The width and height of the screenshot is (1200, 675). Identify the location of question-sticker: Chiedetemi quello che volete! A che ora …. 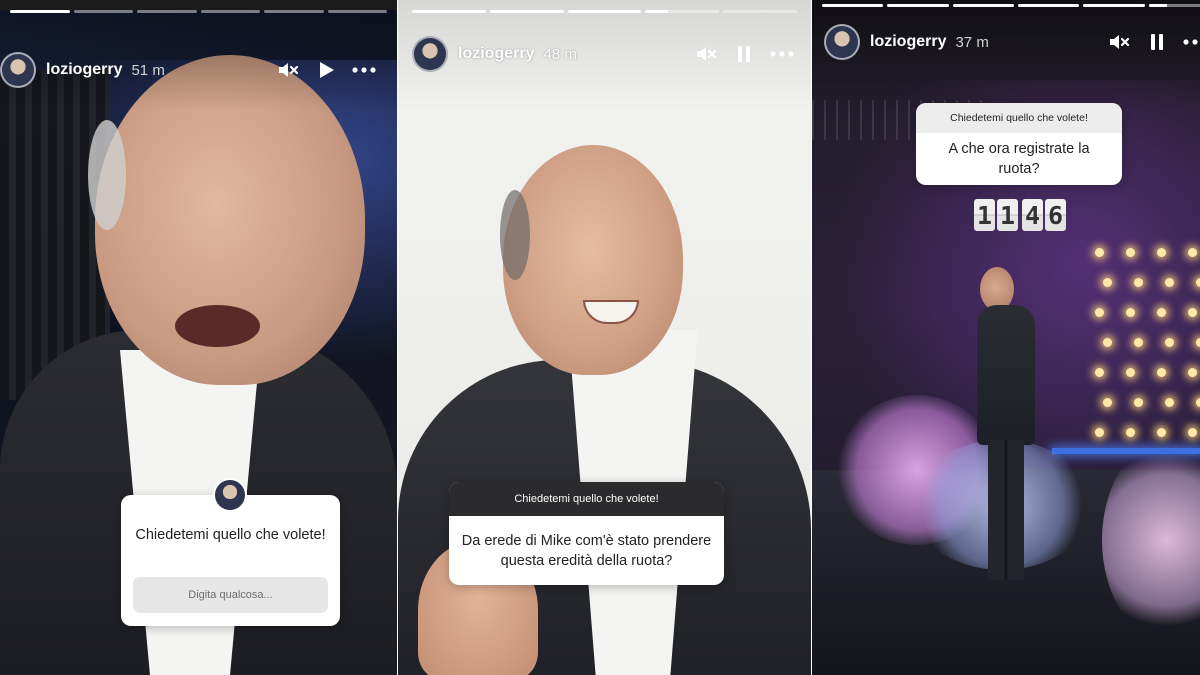
(1019, 144).